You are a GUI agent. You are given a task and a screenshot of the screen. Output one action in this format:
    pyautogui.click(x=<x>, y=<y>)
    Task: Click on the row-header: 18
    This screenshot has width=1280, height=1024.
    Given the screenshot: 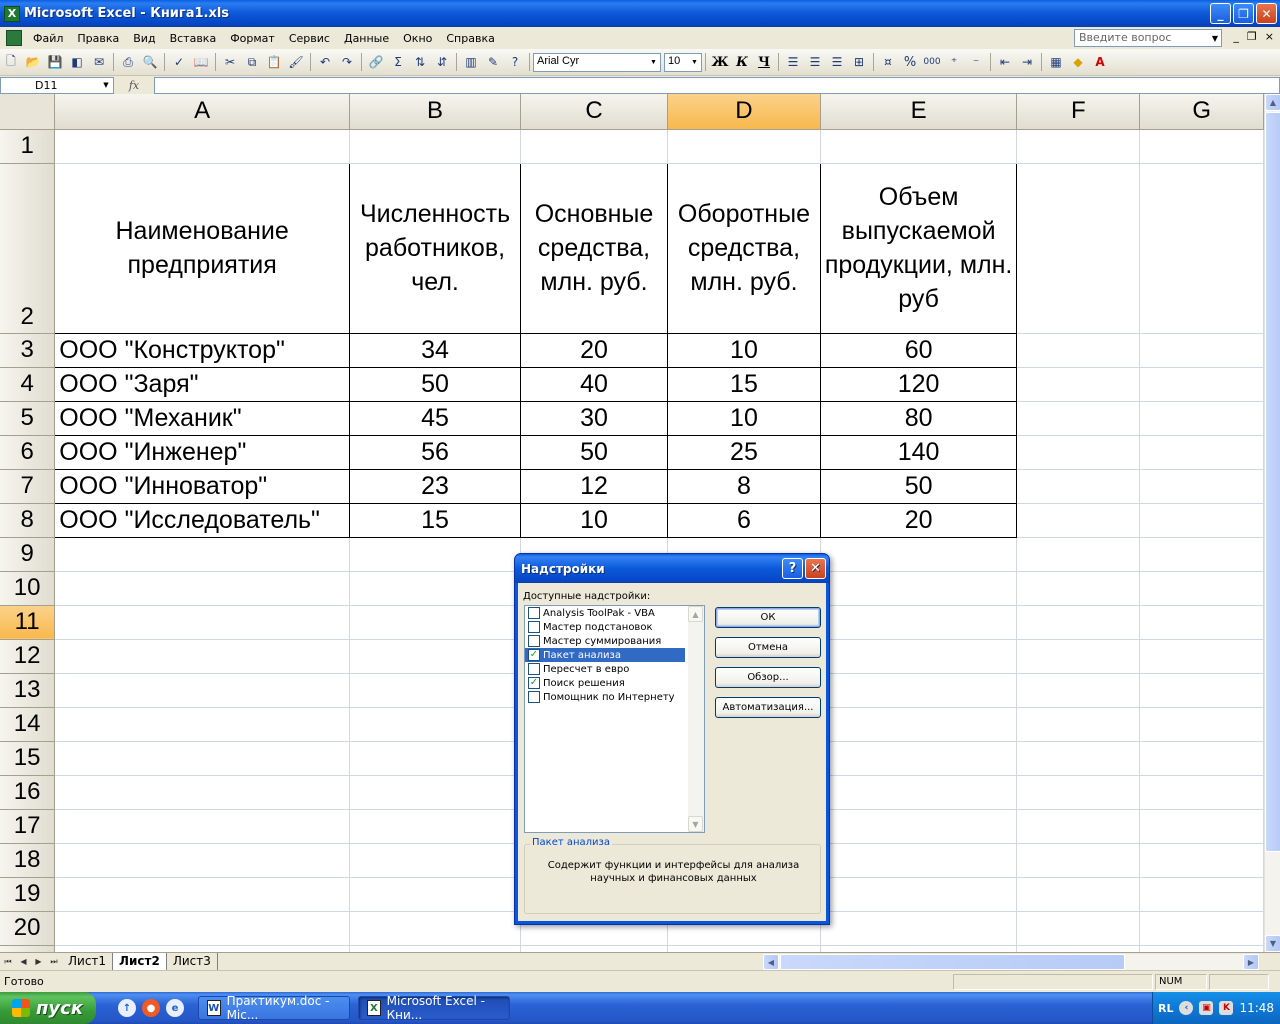 What is the action you would take?
    pyautogui.click(x=28, y=860)
    